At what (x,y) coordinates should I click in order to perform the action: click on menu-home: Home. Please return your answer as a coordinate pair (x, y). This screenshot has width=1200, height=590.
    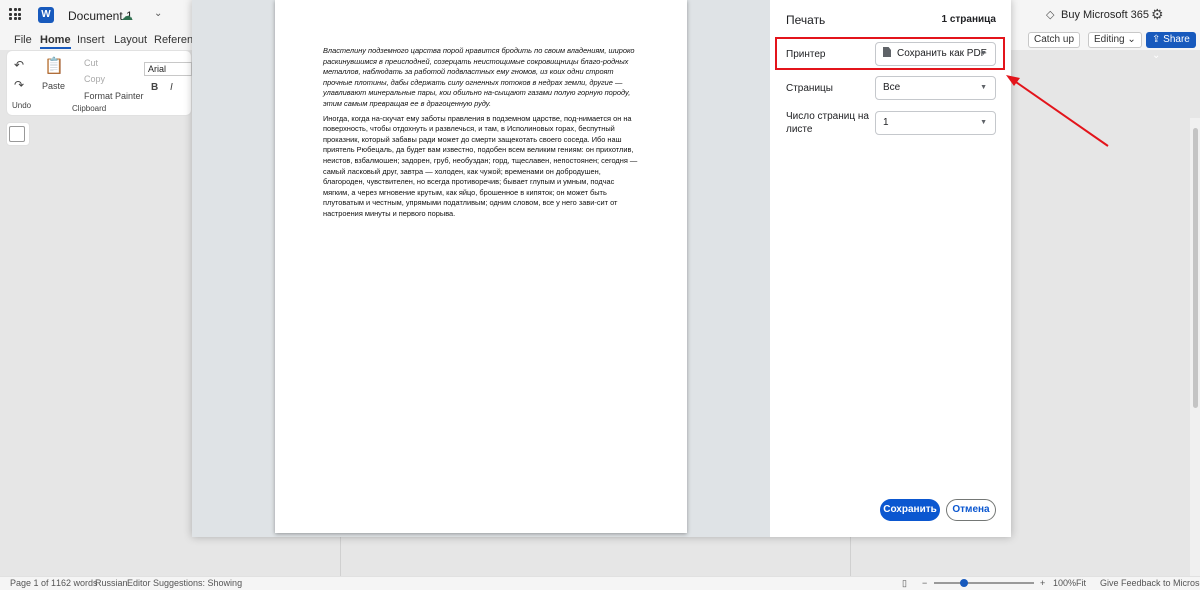
    Looking at the image, I should click on (55, 41).